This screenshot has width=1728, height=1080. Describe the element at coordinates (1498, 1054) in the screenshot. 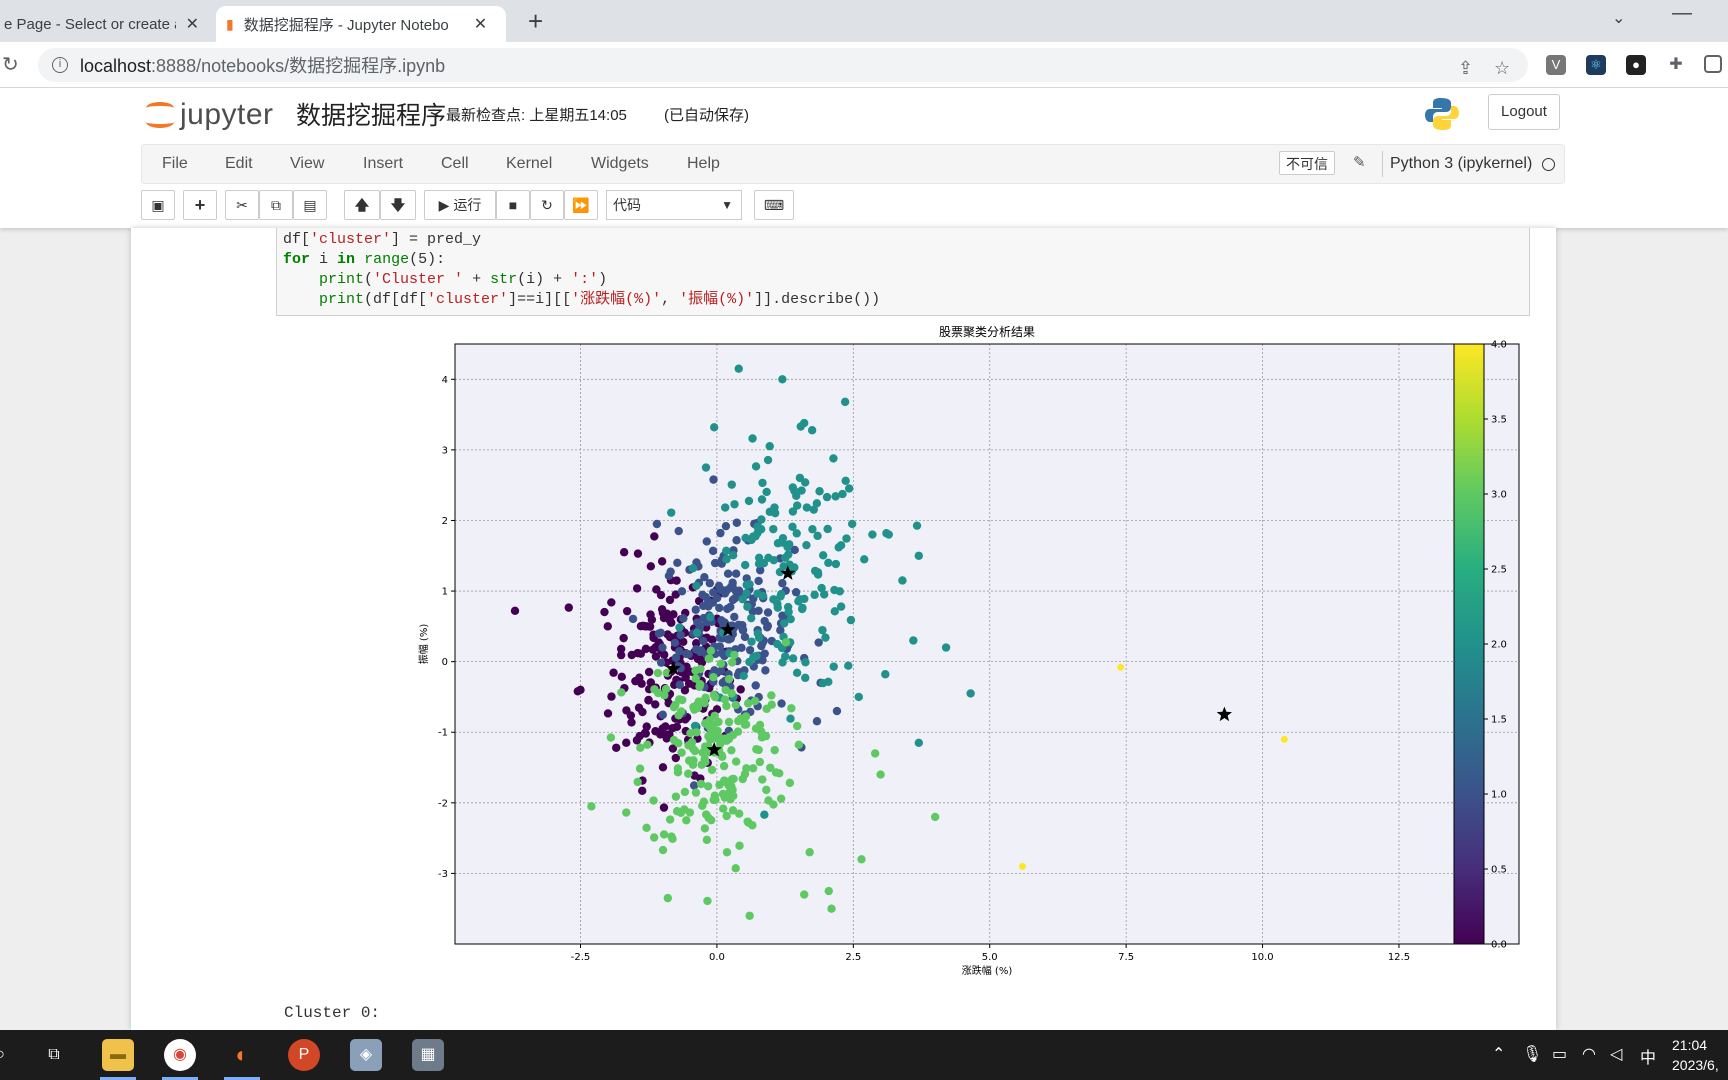

I see `chevron-up-icon: ⌃` at that location.